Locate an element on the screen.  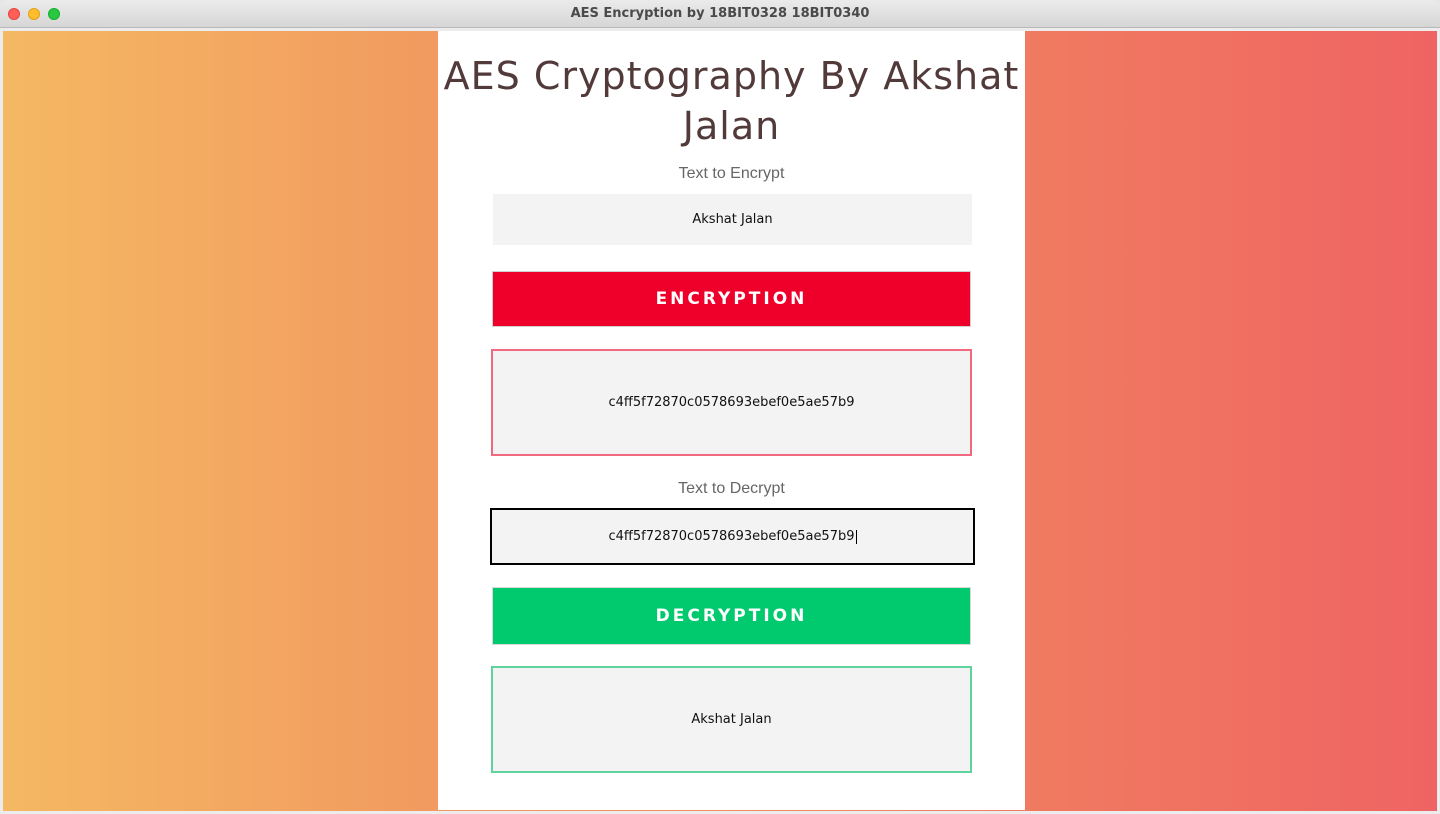
page-title: AES Cryptography By Akshat Jalan is located at coordinates (731, 101).